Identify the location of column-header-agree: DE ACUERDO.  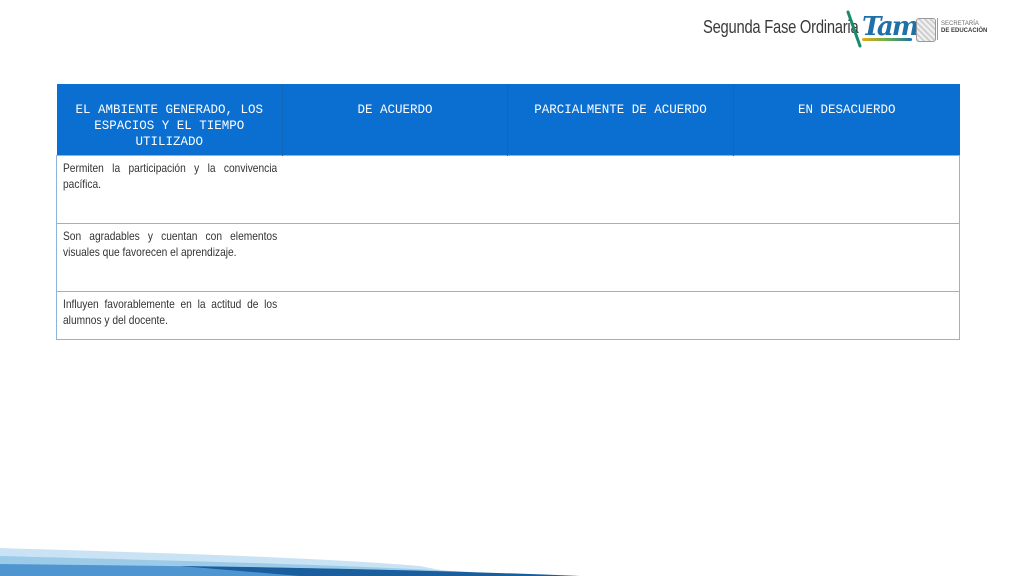
(395, 120).